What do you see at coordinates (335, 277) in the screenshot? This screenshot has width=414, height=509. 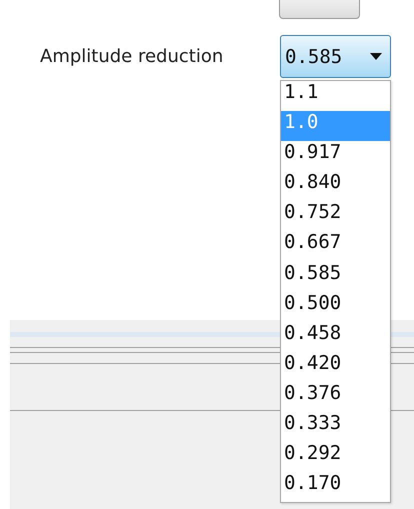 I see `dropdown-option: 0.585` at bounding box center [335, 277].